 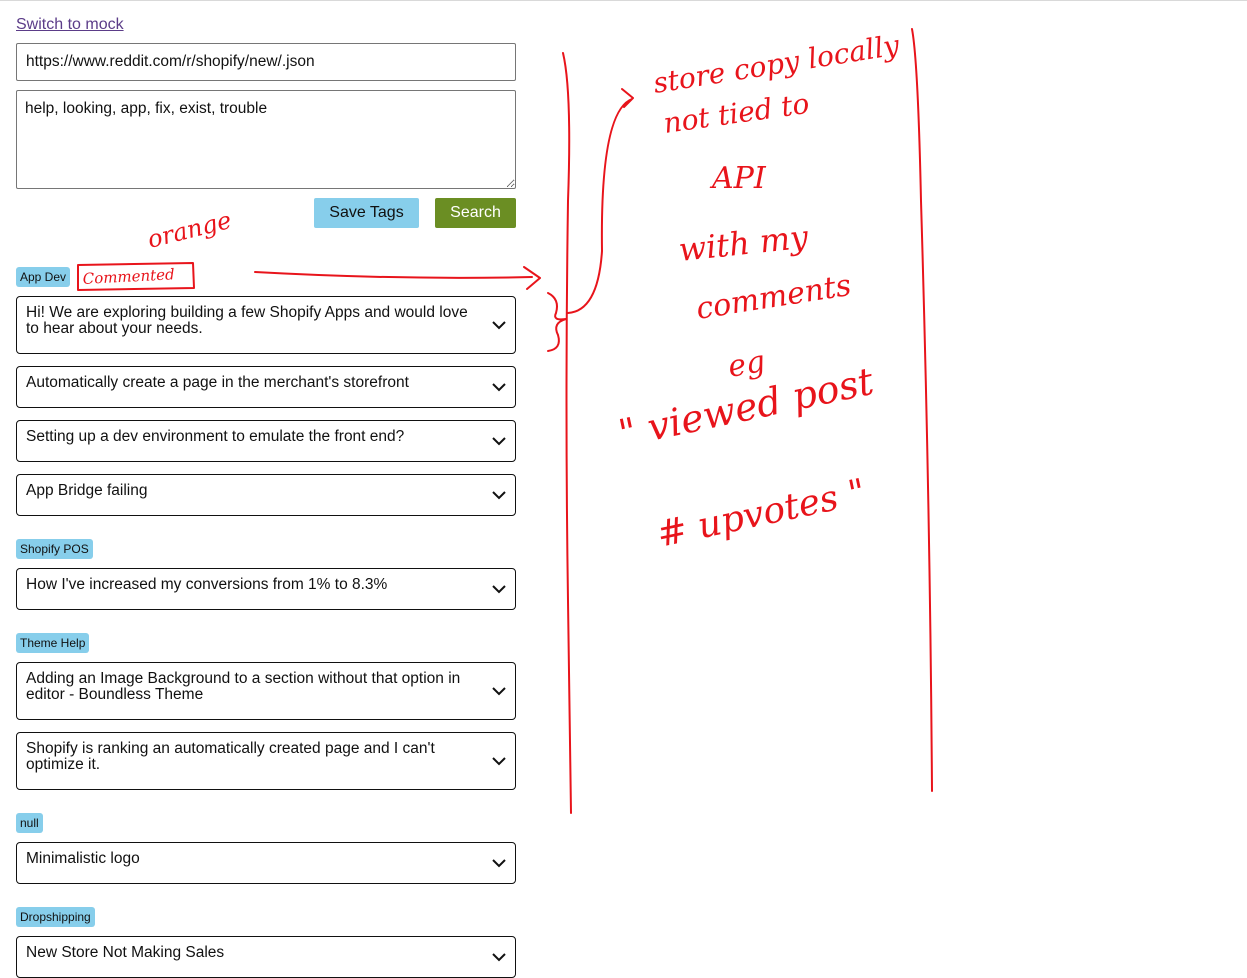 I want to click on curly-brace, so click(x=557, y=322).